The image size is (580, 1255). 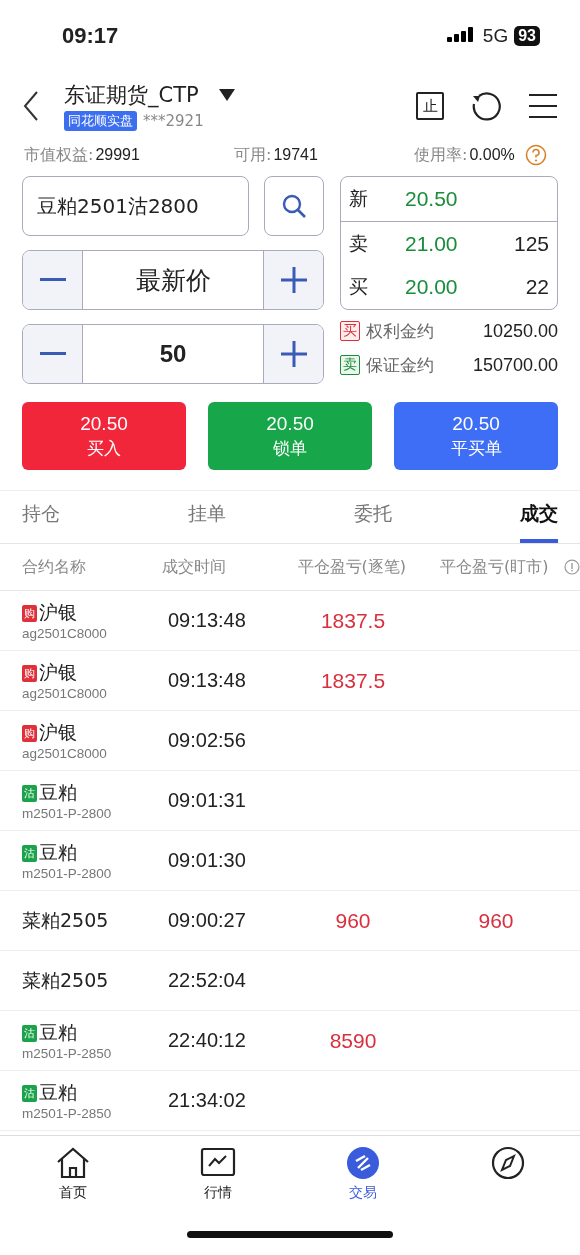 I want to click on summary-value: 19741, so click(x=295, y=154).